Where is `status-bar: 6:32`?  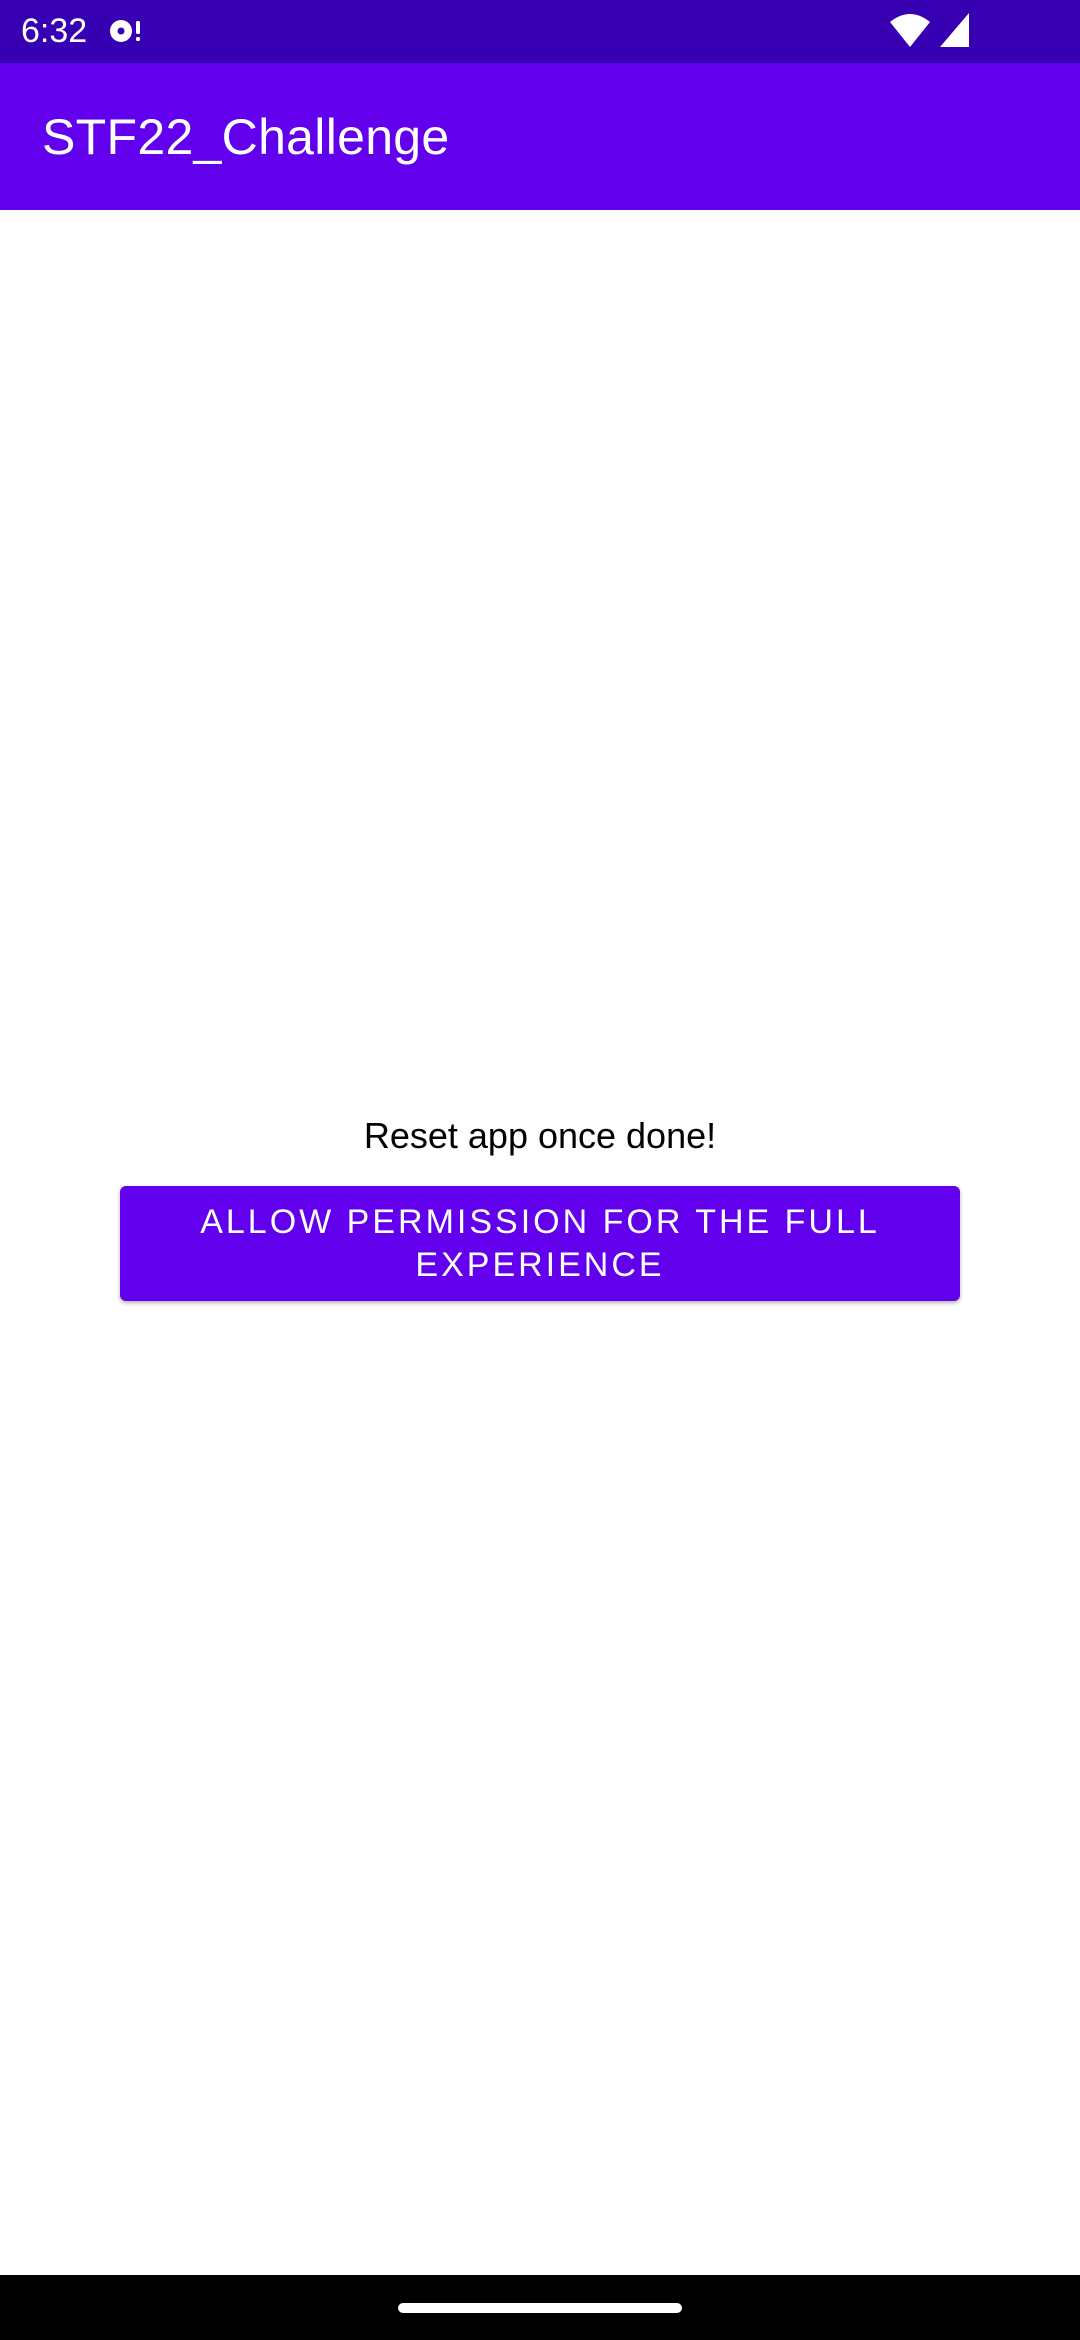
status-bar: 6:32 is located at coordinates (540, 31).